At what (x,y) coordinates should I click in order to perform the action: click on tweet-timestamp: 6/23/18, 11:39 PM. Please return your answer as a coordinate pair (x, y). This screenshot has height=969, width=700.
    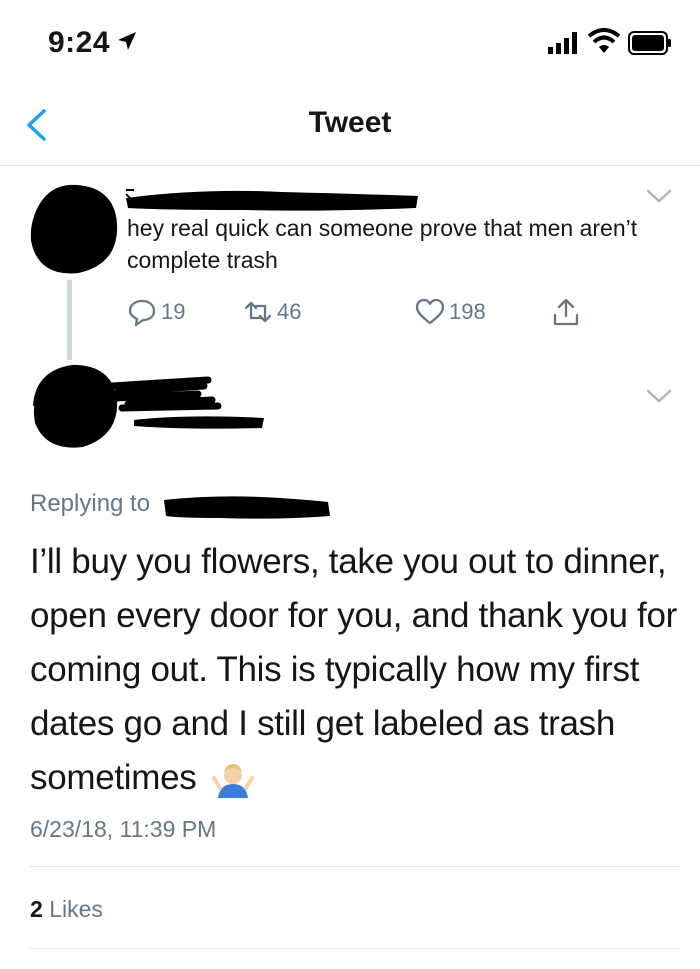
    Looking at the image, I should click on (123, 829).